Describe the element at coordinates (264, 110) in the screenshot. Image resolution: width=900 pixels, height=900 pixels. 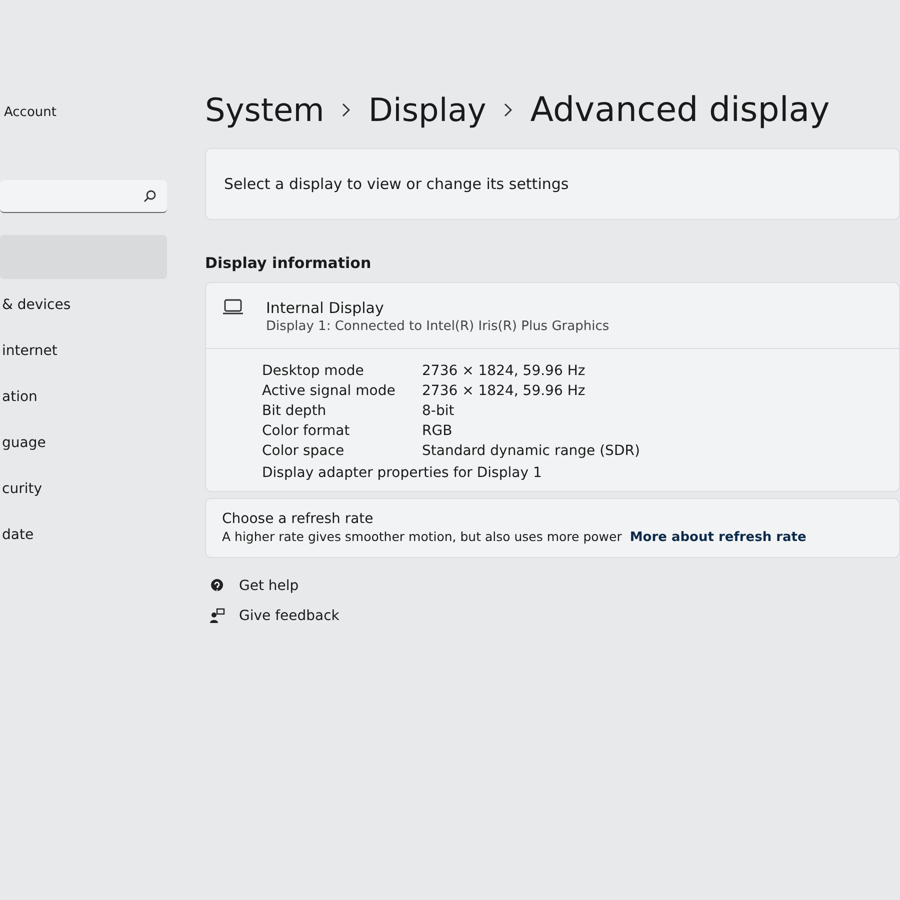
I see `breadcrumb-item: System` at that location.